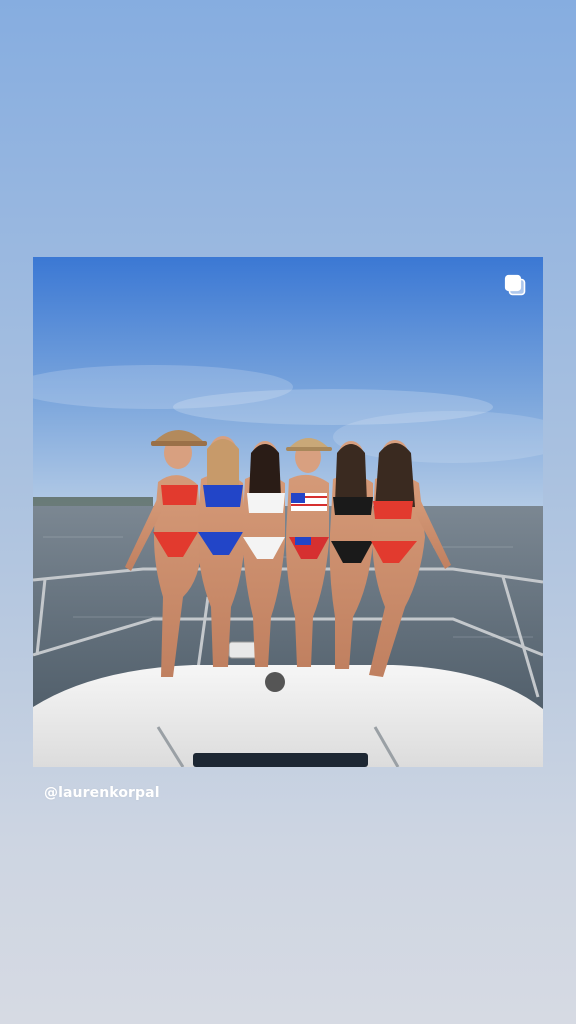 The image size is (576, 1024). What do you see at coordinates (93, 502) in the screenshot?
I see `shoreline` at bounding box center [93, 502].